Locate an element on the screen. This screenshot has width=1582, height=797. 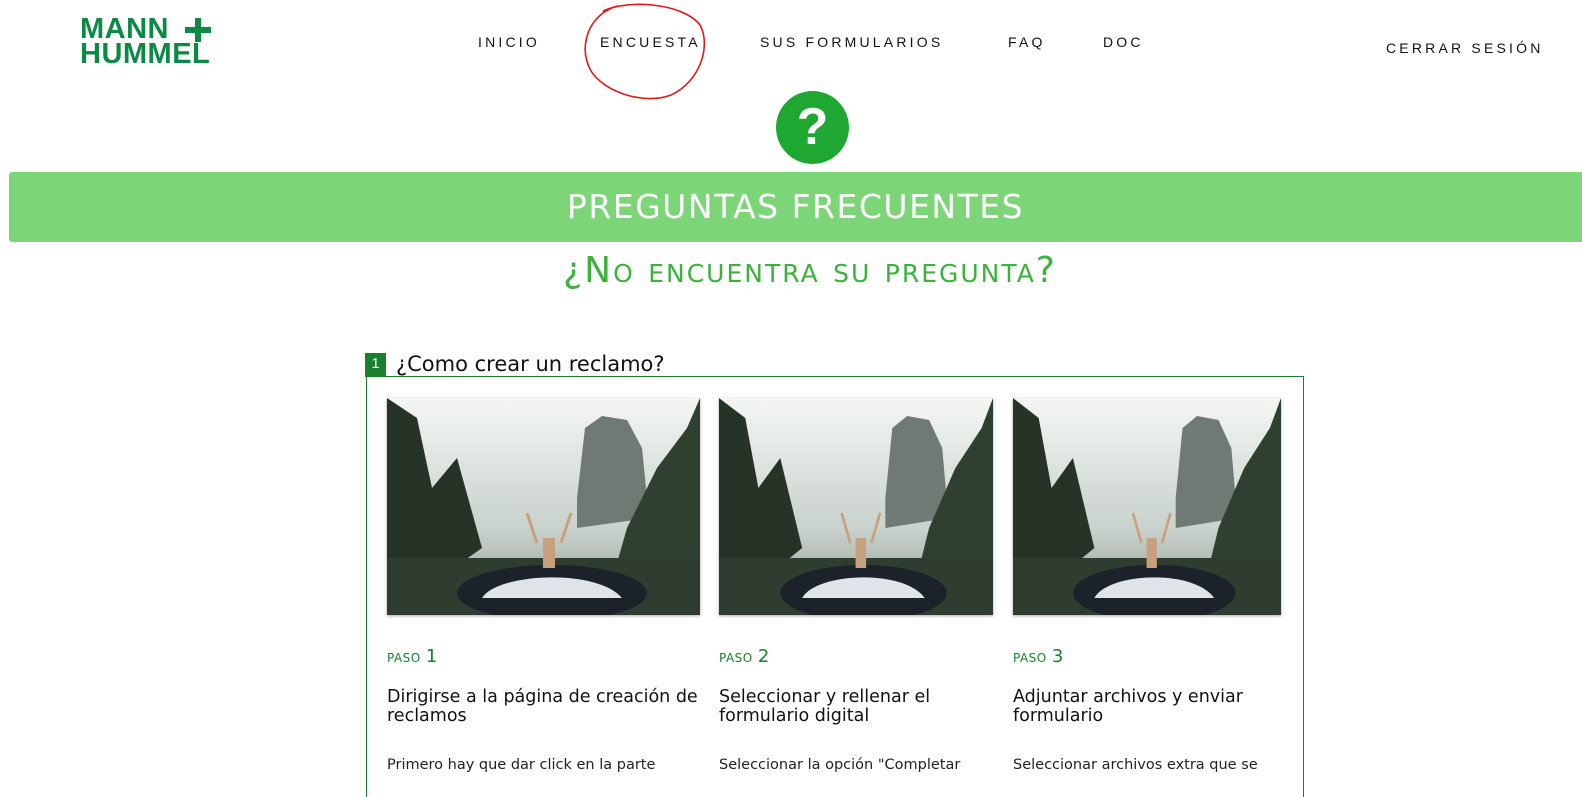
step-label-1: paso 1 is located at coordinates (412, 656).